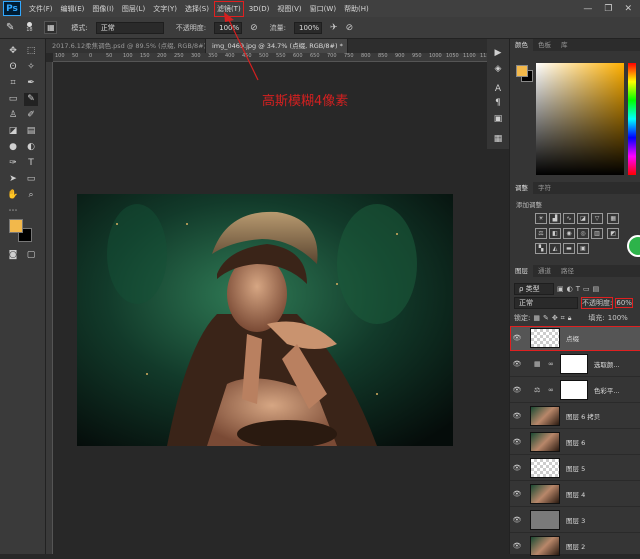 Image resolution: width=640 pixels, height=559 pixels. I want to click on blend-mode-select: 正常, so click(546, 303).